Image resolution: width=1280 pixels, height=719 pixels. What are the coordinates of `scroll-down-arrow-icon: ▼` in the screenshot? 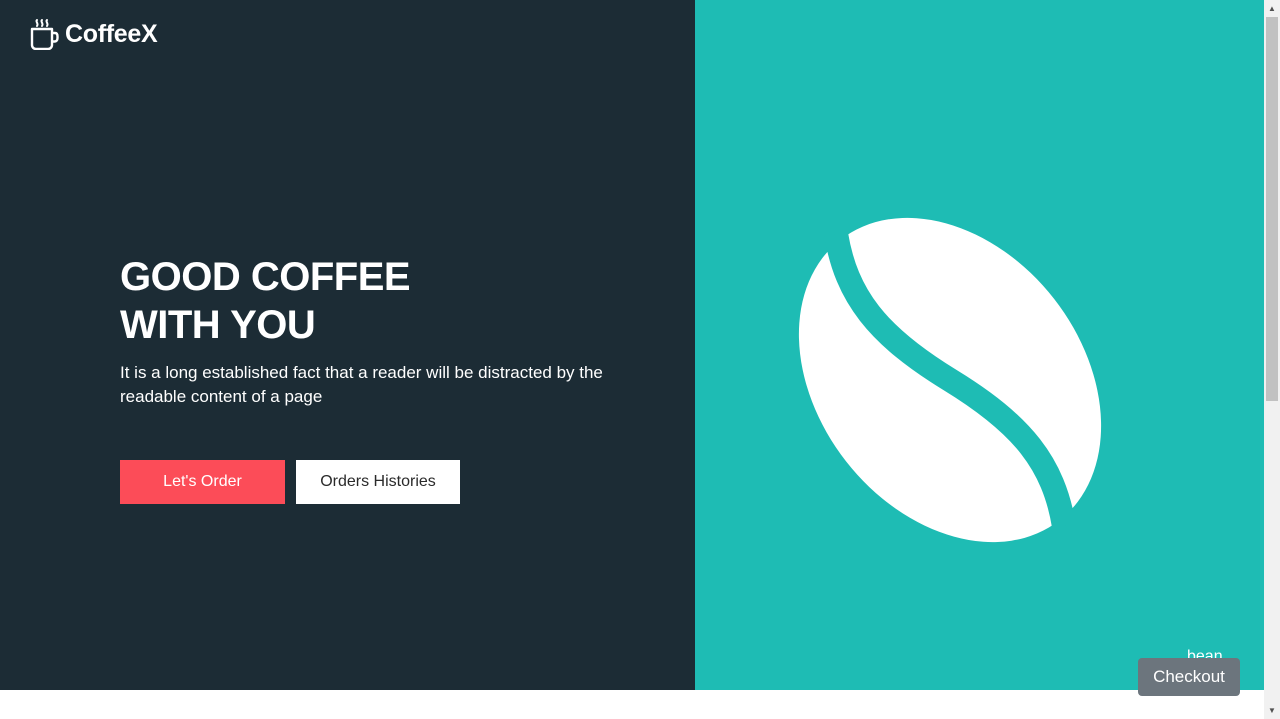 It's located at (1272, 710).